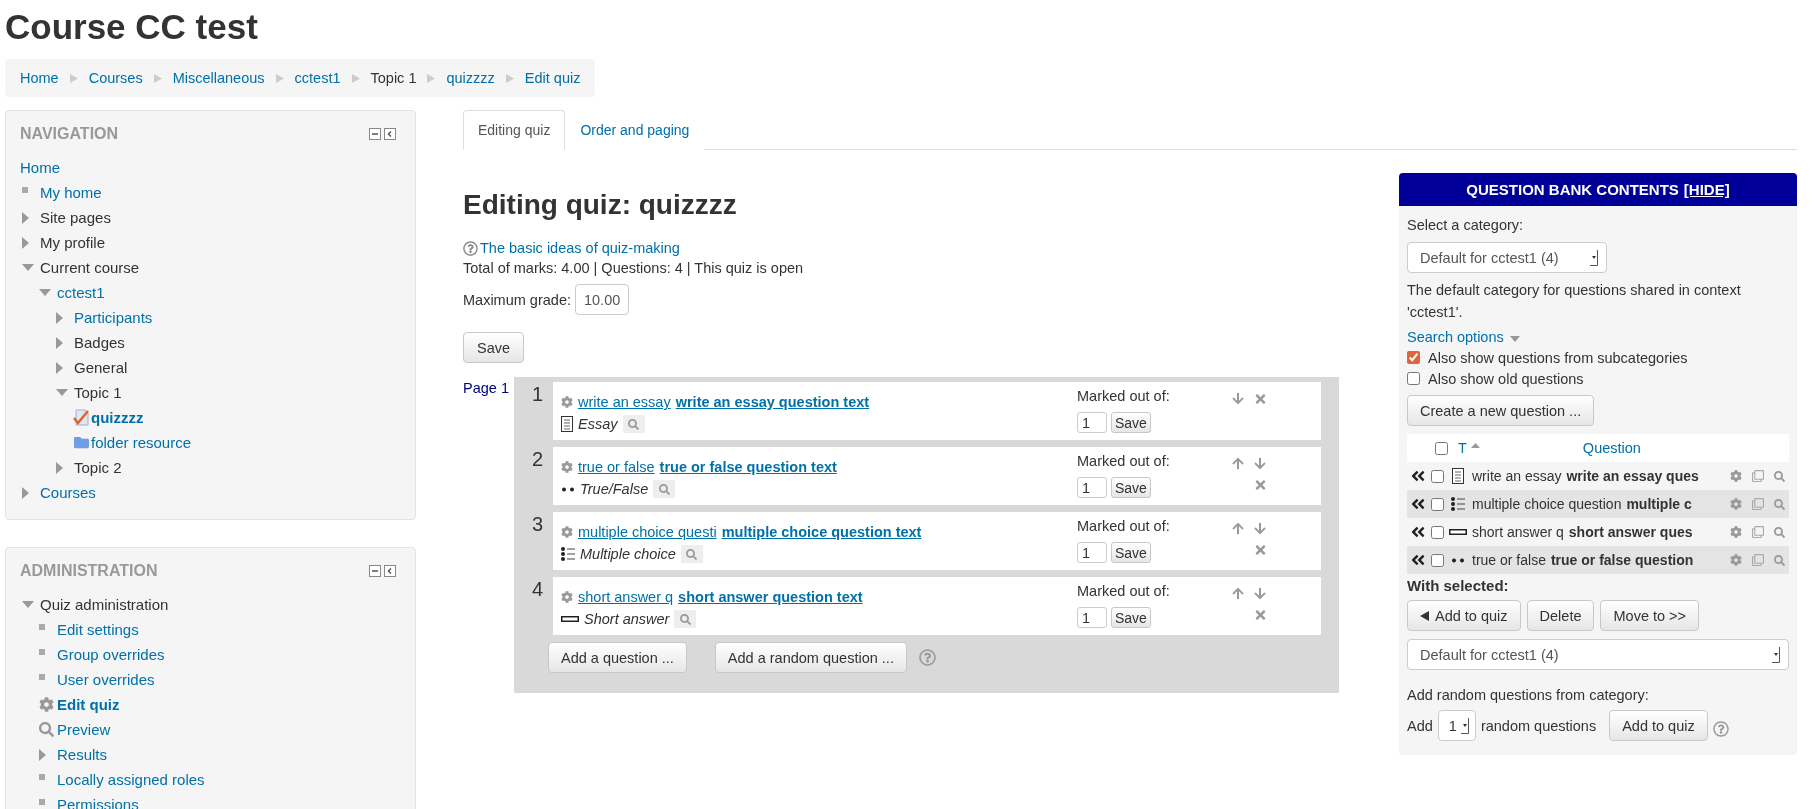  Describe the element at coordinates (647, 532) in the screenshot. I see `question-name-link: multiple choice questi` at that location.